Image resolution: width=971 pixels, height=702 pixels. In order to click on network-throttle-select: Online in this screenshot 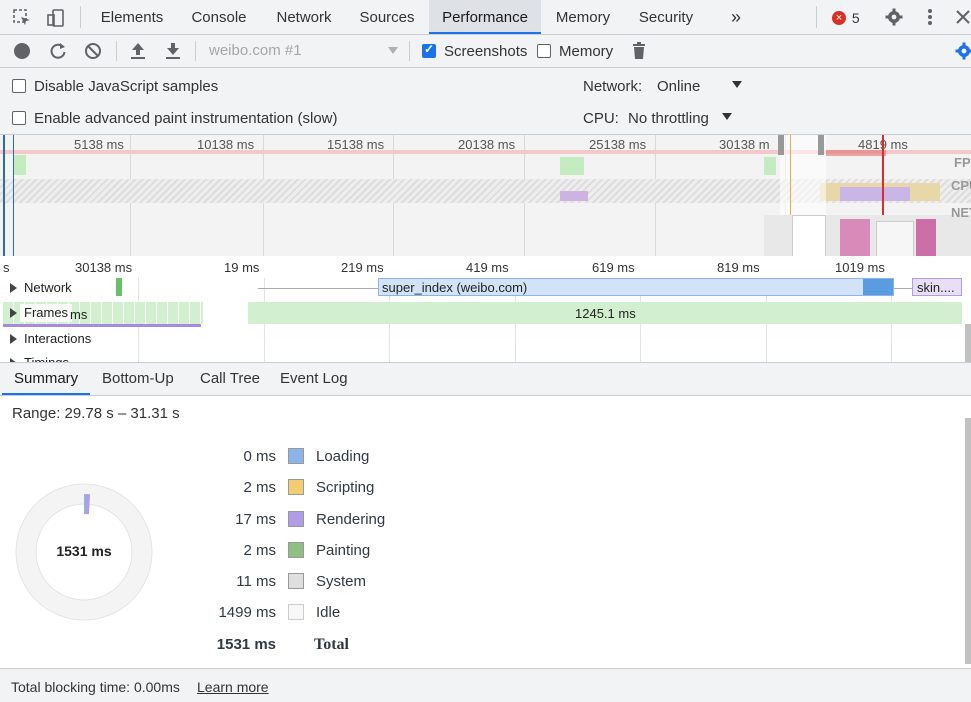, I will do `click(700, 86)`.